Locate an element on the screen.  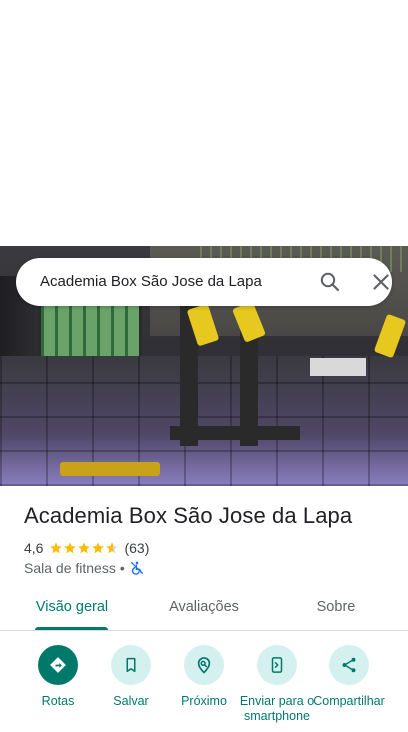
nearby-icon is located at coordinates (204, 665).